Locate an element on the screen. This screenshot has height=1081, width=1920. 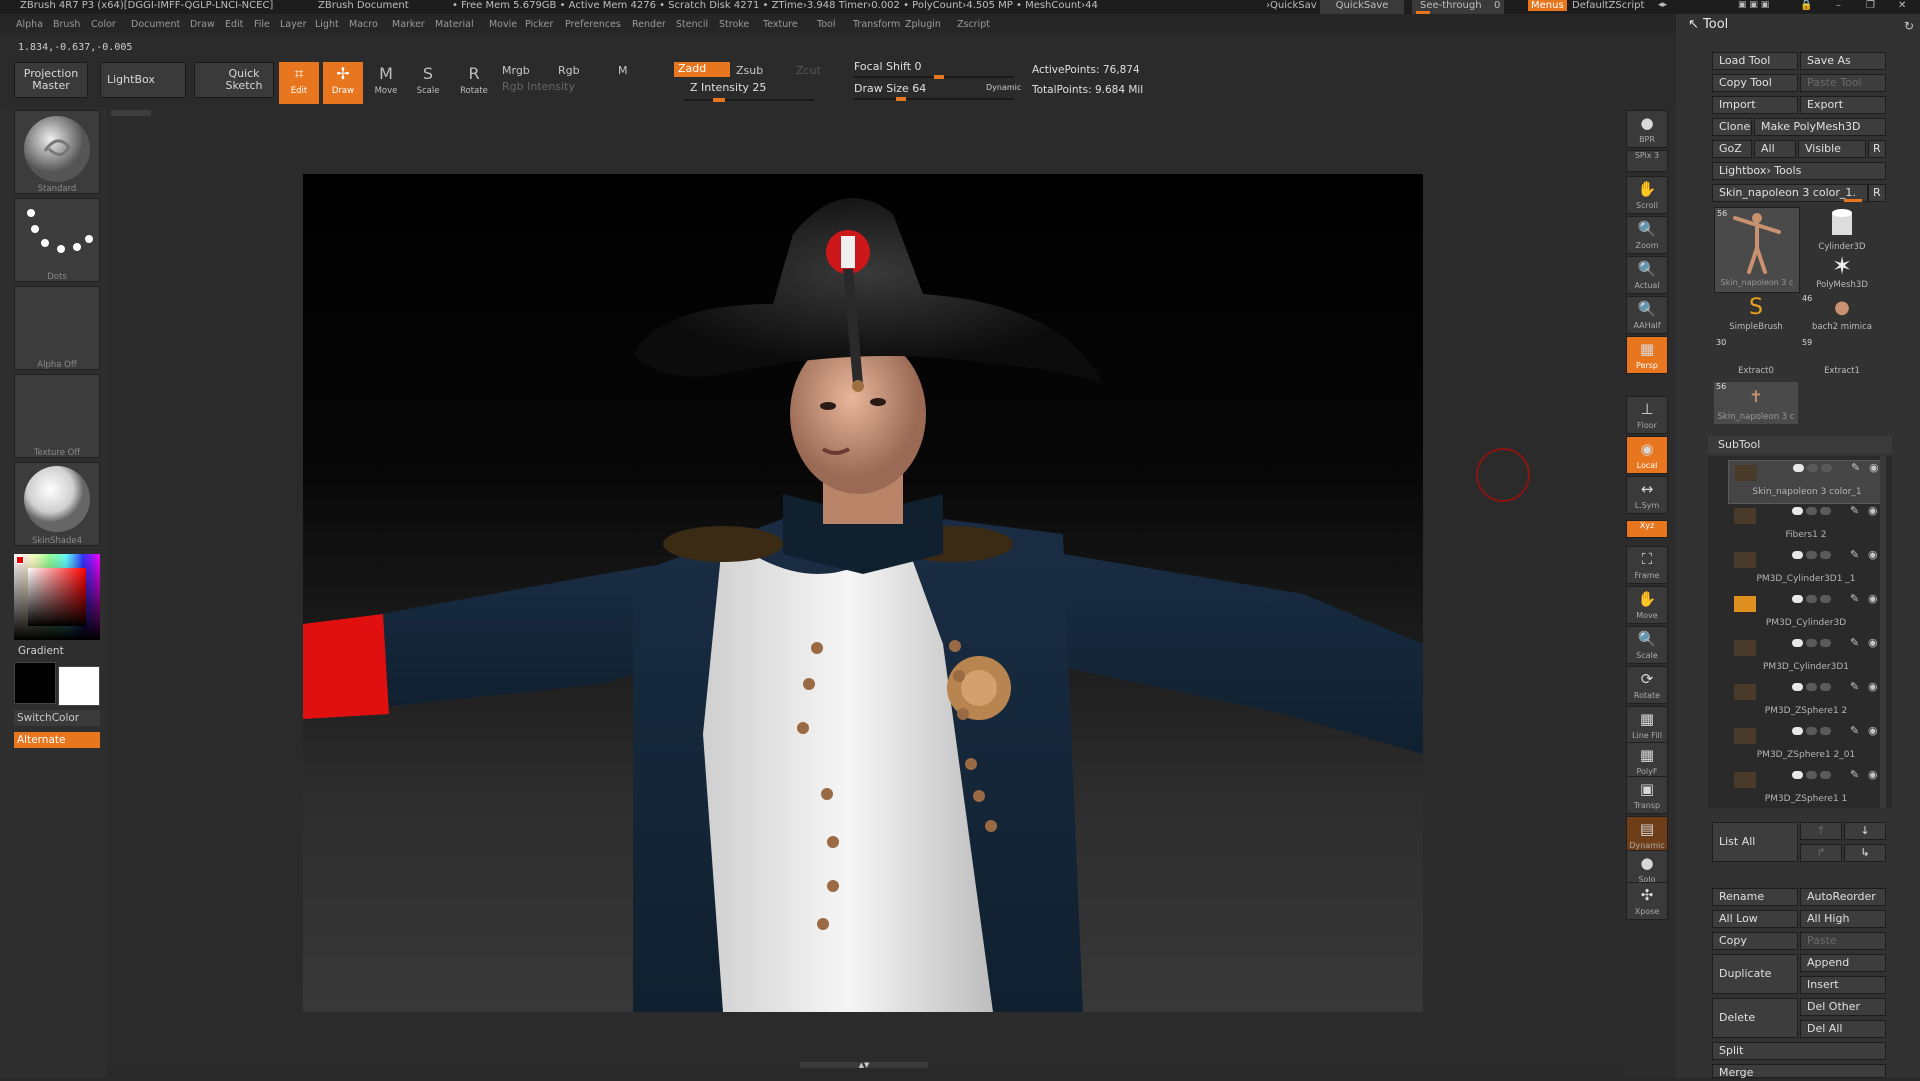
menu-layer: Layer is located at coordinates (293, 24).